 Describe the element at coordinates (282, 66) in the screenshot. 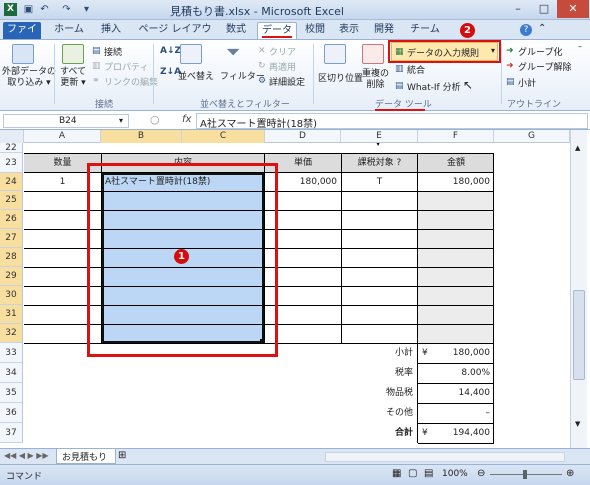

I see `reapply-button: 再適用` at that location.